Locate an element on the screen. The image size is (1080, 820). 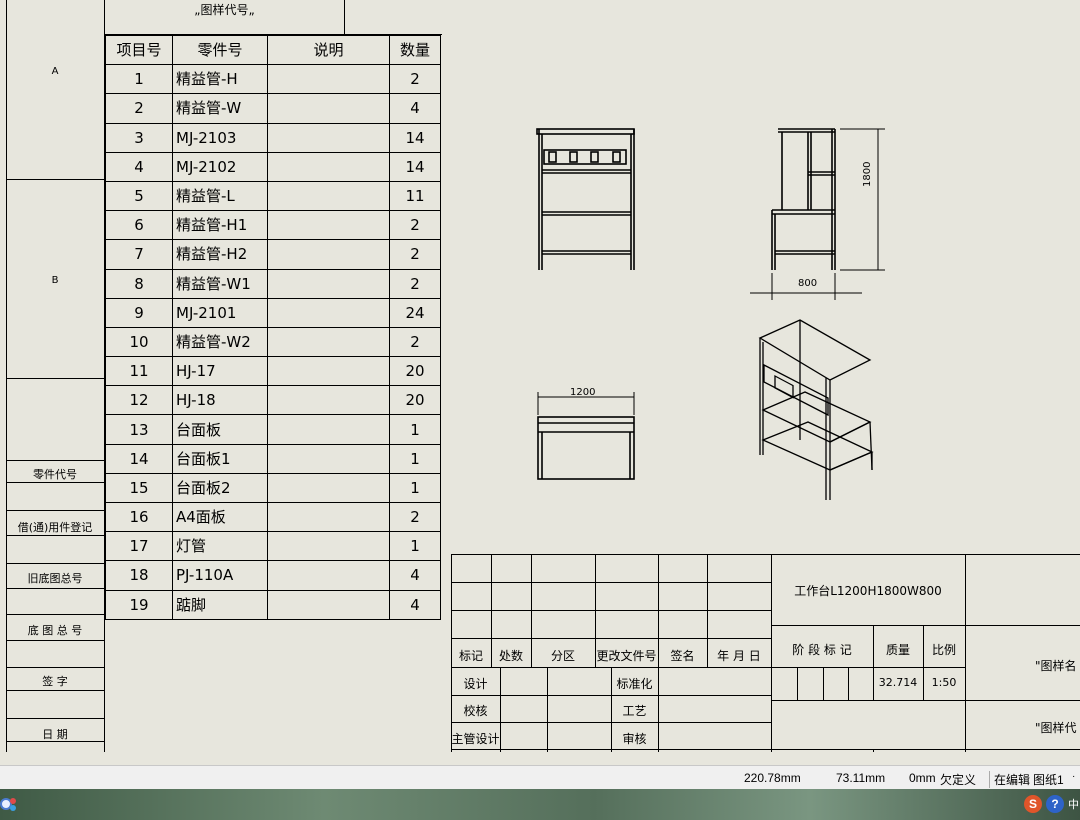
cell-part-no: 精益管-H is located at coordinates (220, 79).